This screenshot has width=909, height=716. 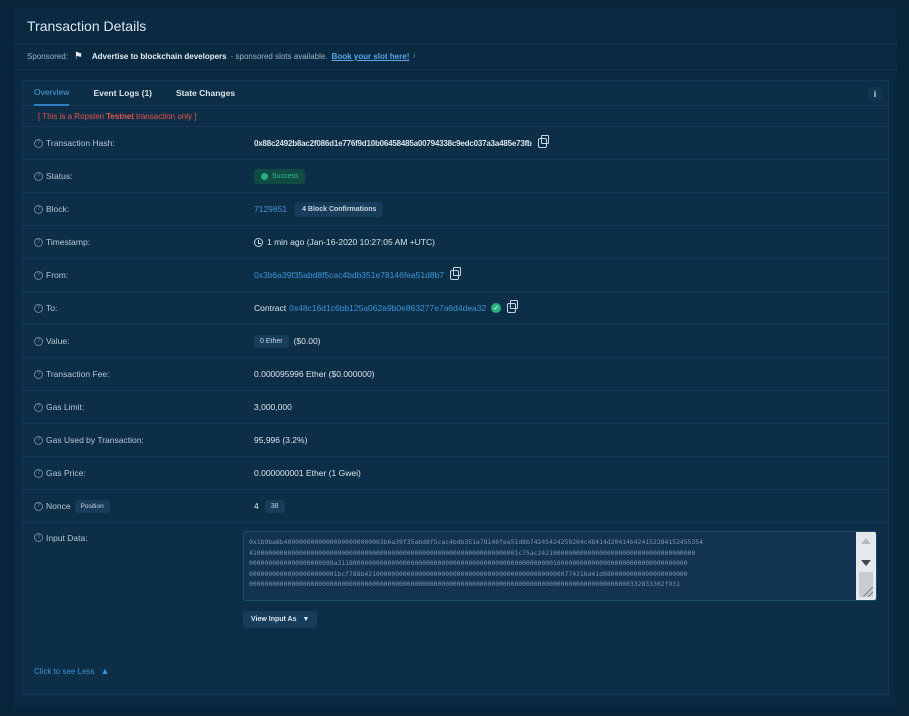 What do you see at coordinates (80, 143) in the screenshot?
I see `hash-label: Transaction Hash:` at bounding box center [80, 143].